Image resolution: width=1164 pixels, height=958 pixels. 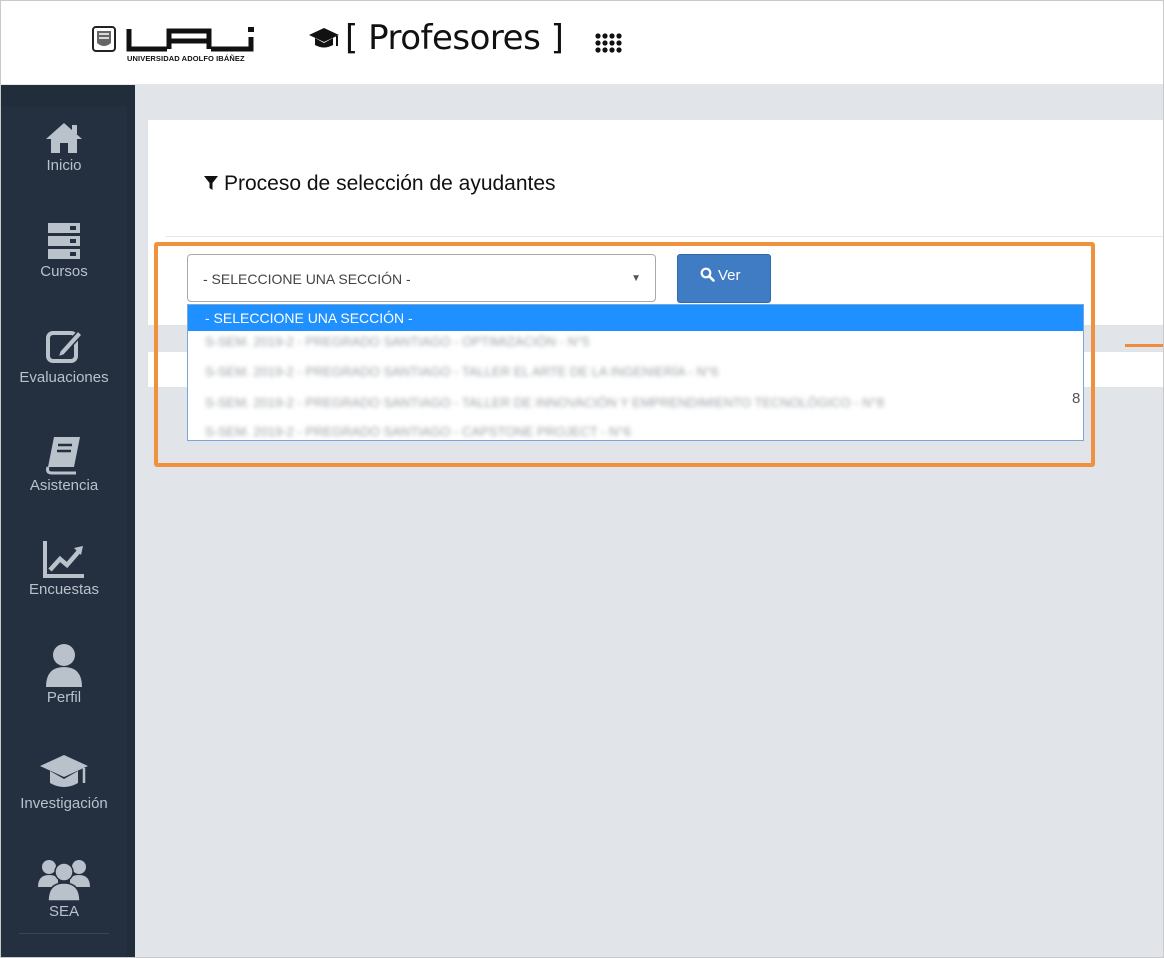 What do you see at coordinates (63, 456) in the screenshot?
I see `book-icon` at bounding box center [63, 456].